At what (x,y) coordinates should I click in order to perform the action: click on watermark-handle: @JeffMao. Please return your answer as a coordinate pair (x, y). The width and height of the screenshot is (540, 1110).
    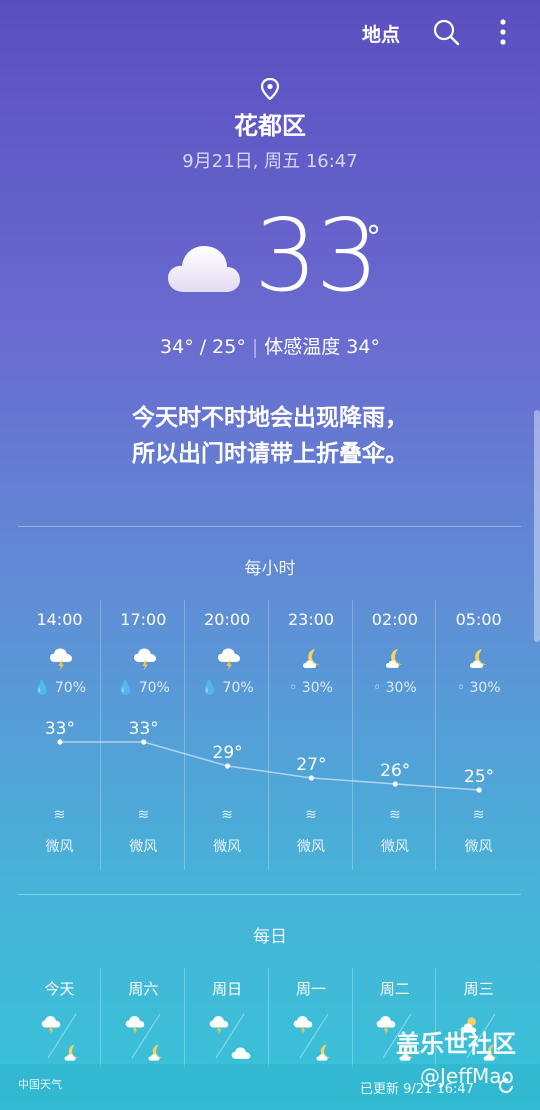
    Looking at the image, I should click on (467, 1076).